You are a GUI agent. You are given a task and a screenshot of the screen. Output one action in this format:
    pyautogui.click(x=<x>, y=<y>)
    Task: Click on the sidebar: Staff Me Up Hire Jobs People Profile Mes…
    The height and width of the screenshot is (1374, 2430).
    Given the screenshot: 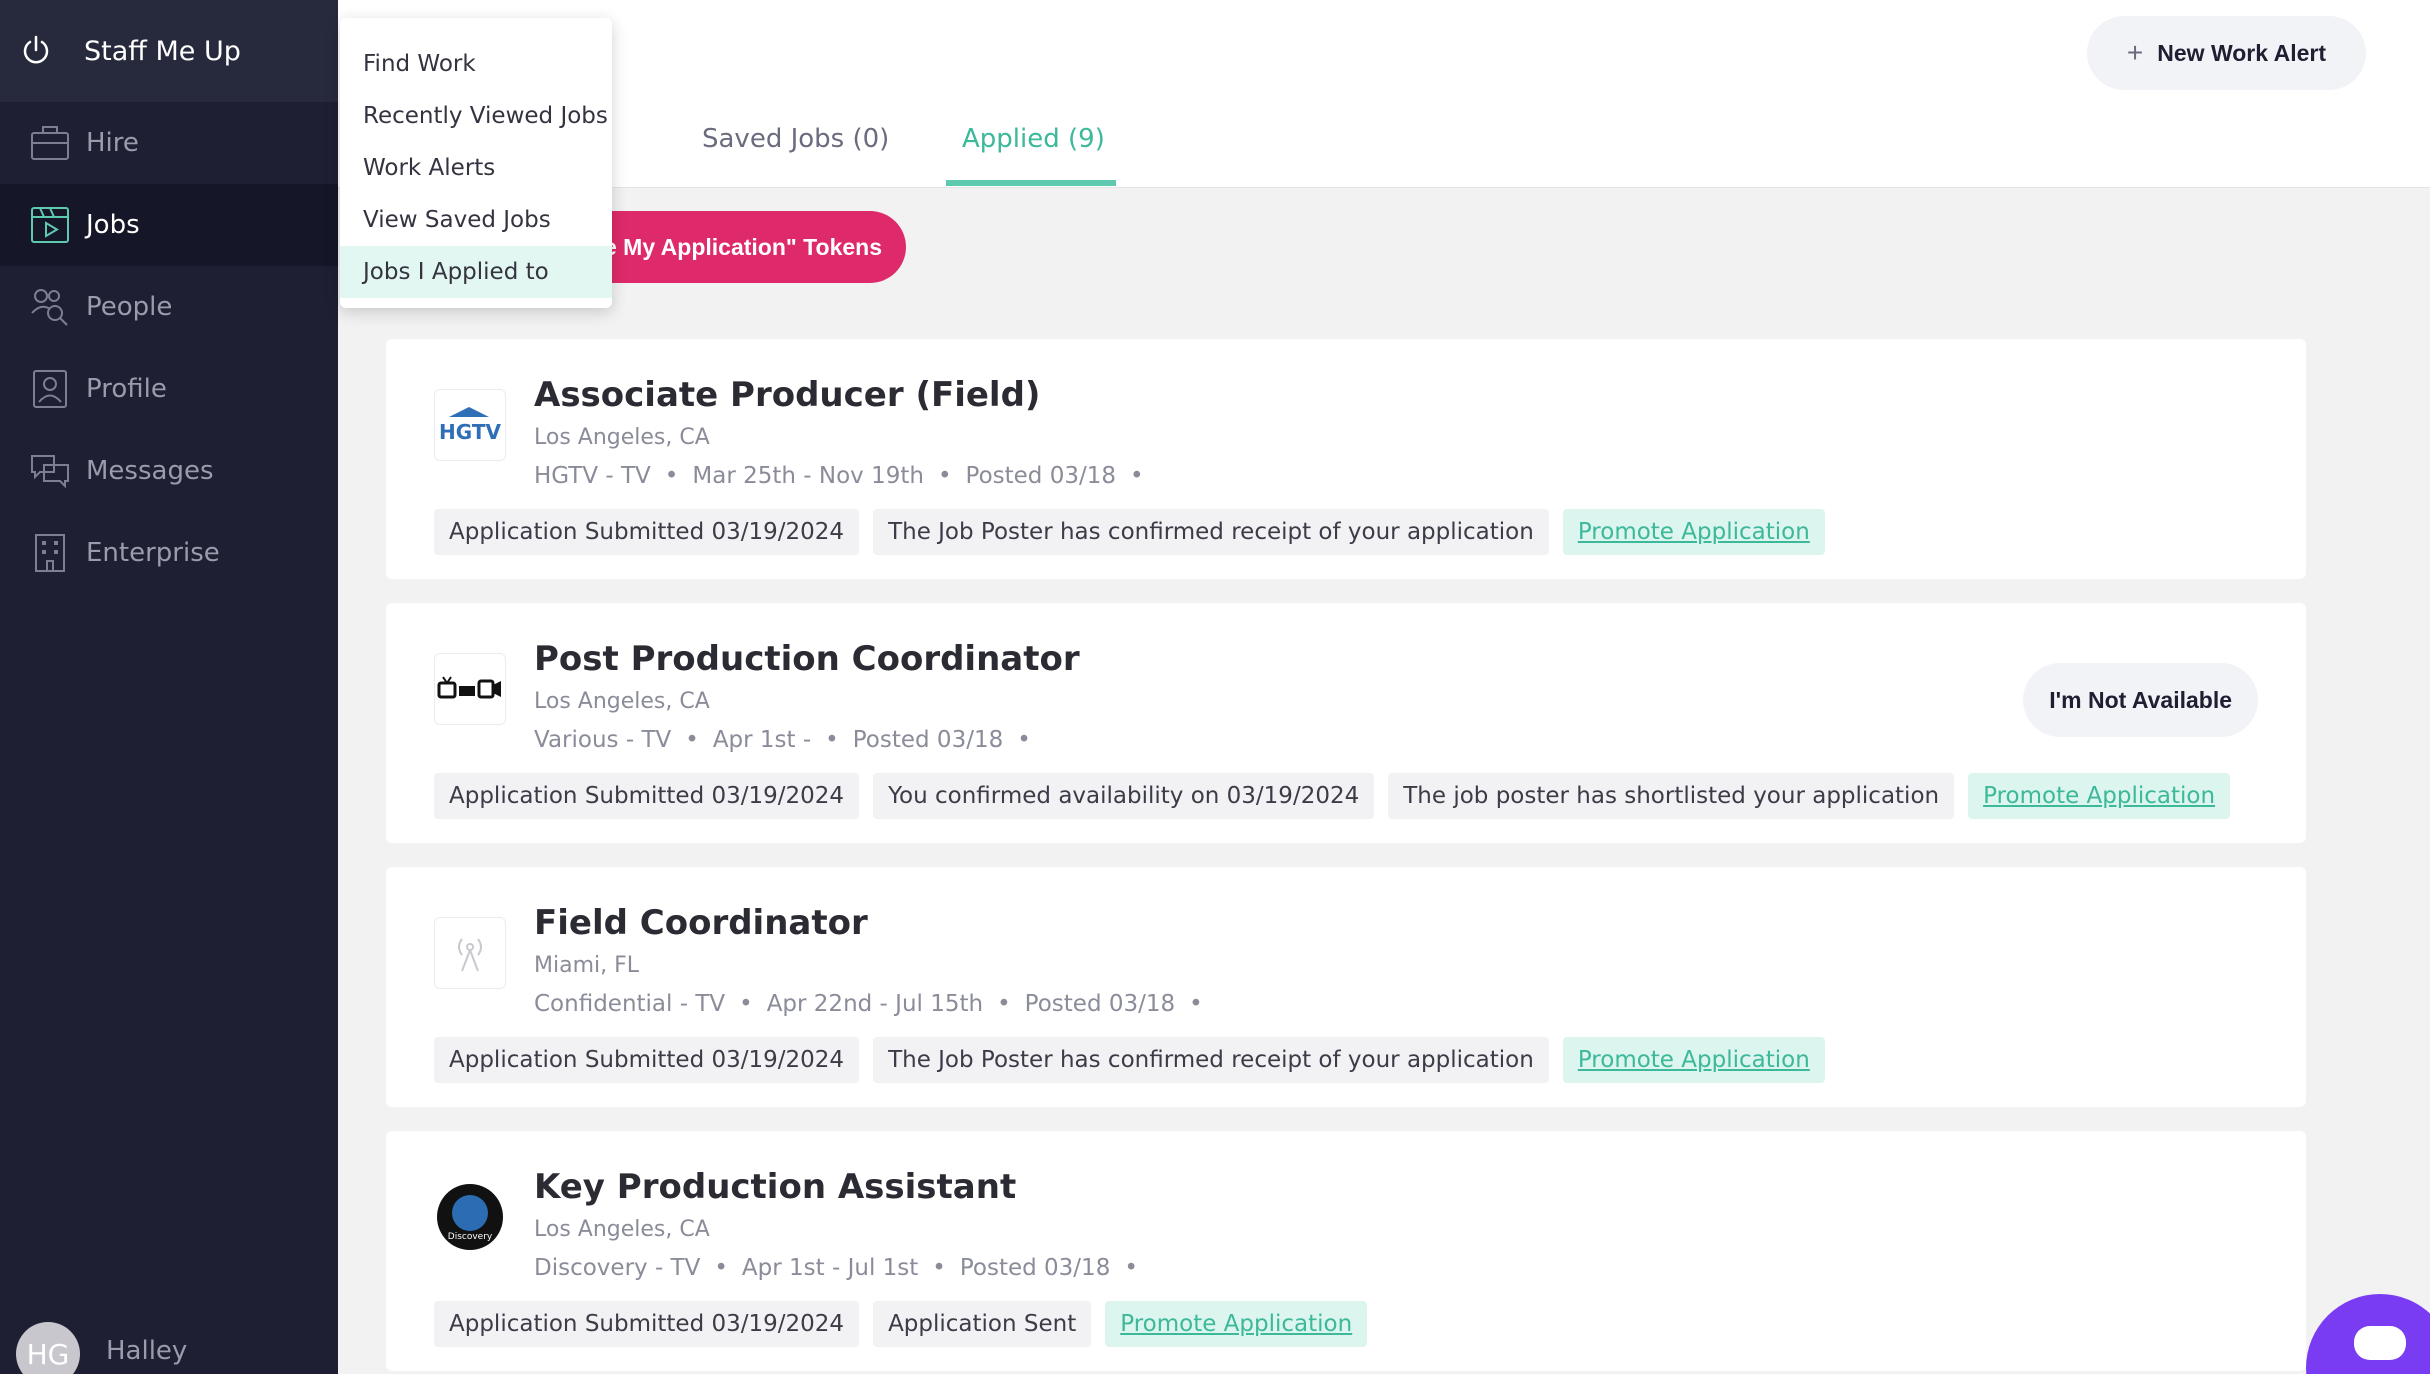 What is the action you would take?
    pyautogui.click(x=169, y=687)
    